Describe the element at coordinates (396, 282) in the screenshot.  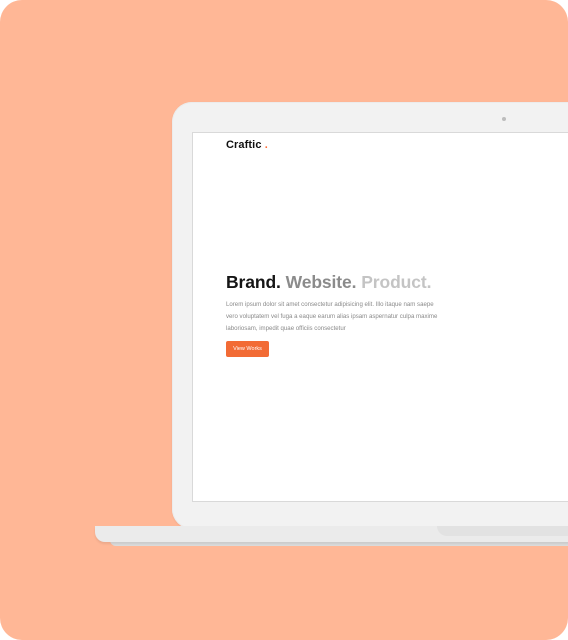
I see `headline-product: Product.` at that location.